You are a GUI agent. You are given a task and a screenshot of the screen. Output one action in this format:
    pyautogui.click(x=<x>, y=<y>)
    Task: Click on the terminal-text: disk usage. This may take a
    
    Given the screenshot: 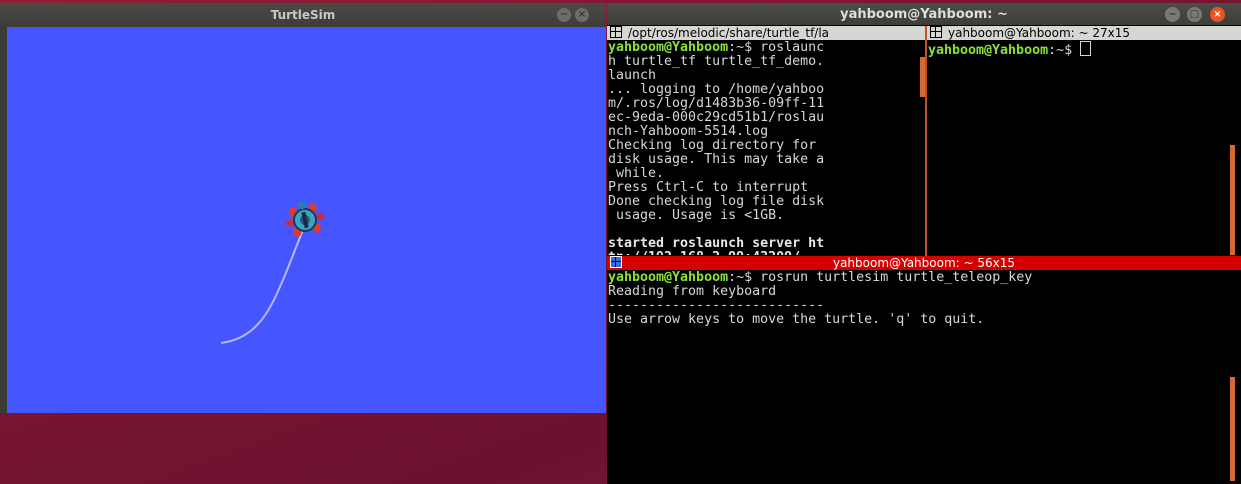 What is the action you would take?
    pyautogui.click(x=716, y=159)
    